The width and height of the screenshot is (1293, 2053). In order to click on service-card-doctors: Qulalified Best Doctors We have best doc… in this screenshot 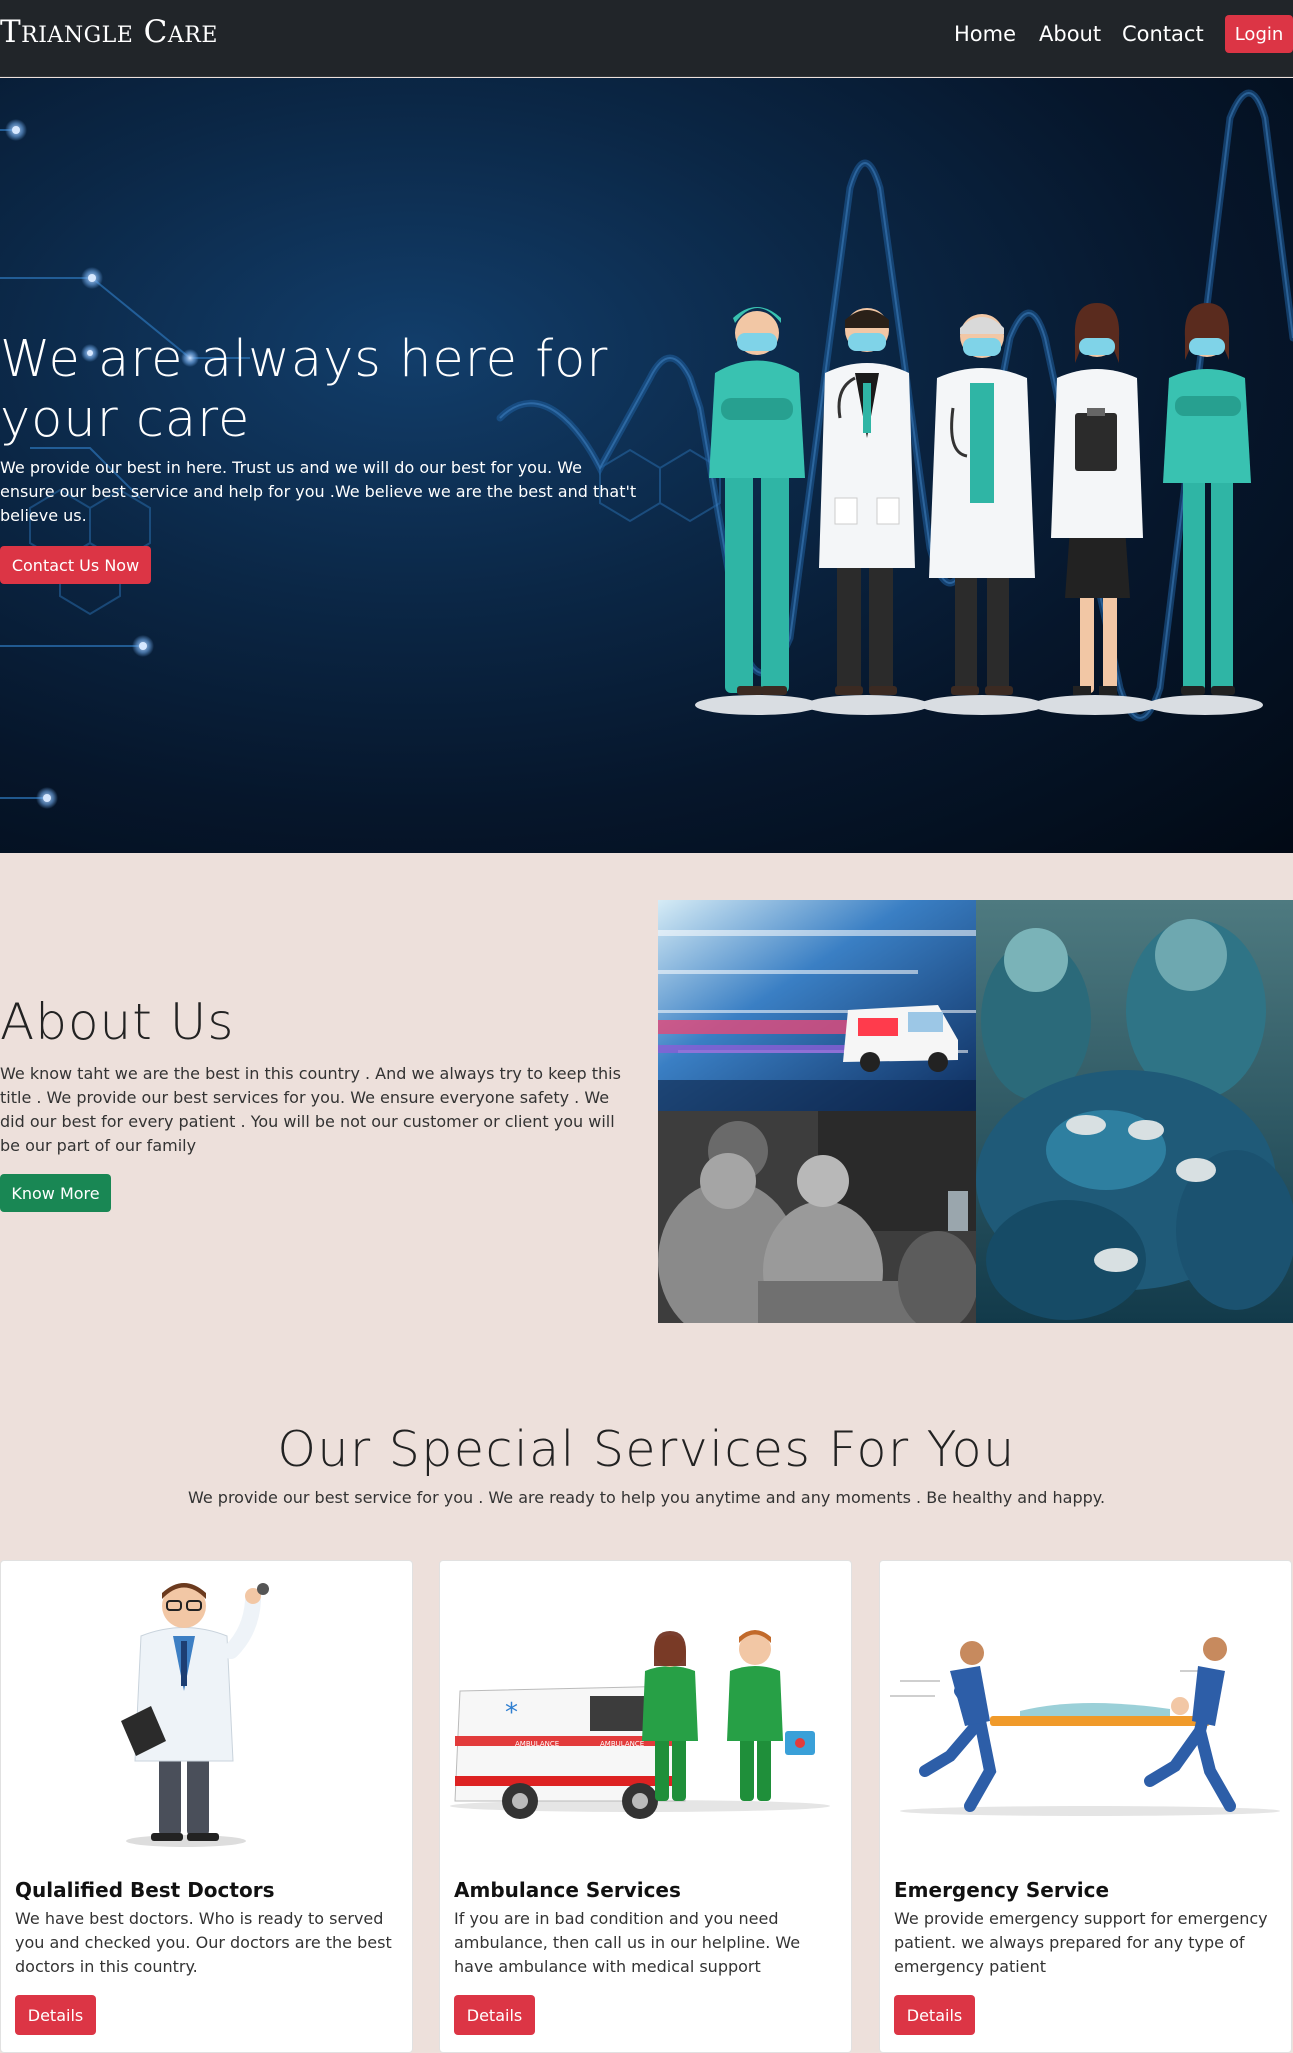, I will do `click(206, 1806)`.